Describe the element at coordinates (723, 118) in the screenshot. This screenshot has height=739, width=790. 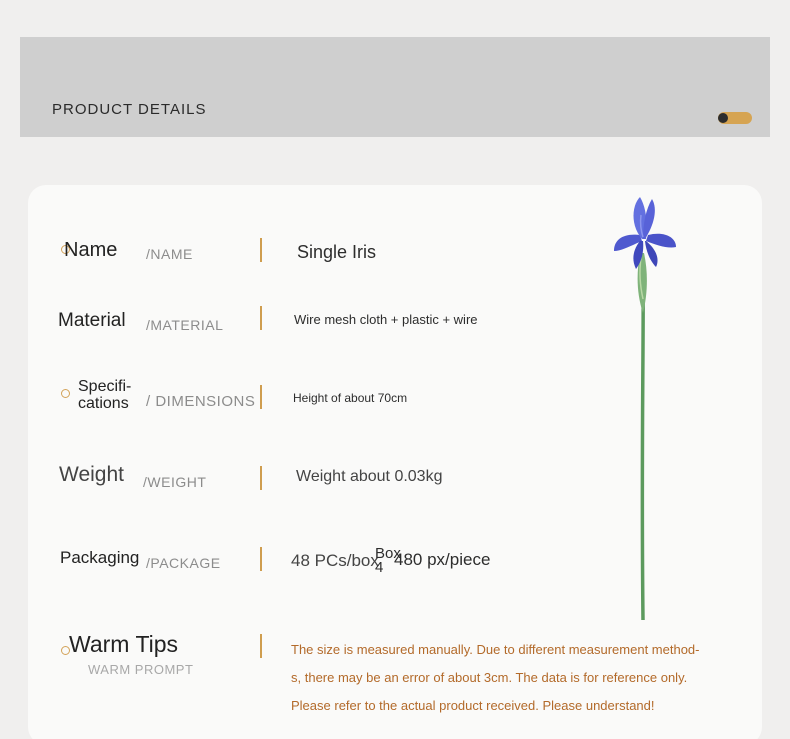
I see `toggle-knob` at that location.